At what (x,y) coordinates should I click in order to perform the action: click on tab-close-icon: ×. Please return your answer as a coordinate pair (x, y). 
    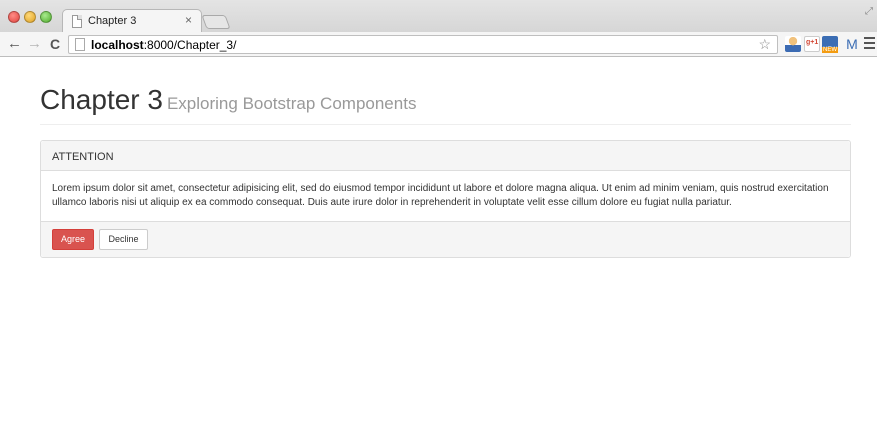
    Looking at the image, I should click on (188, 20).